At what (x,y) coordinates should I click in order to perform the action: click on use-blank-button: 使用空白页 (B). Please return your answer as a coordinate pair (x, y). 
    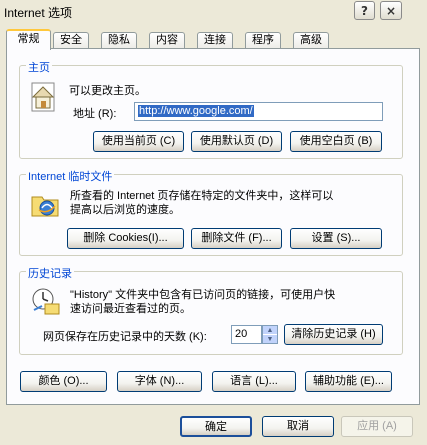
    Looking at the image, I should click on (336, 141).